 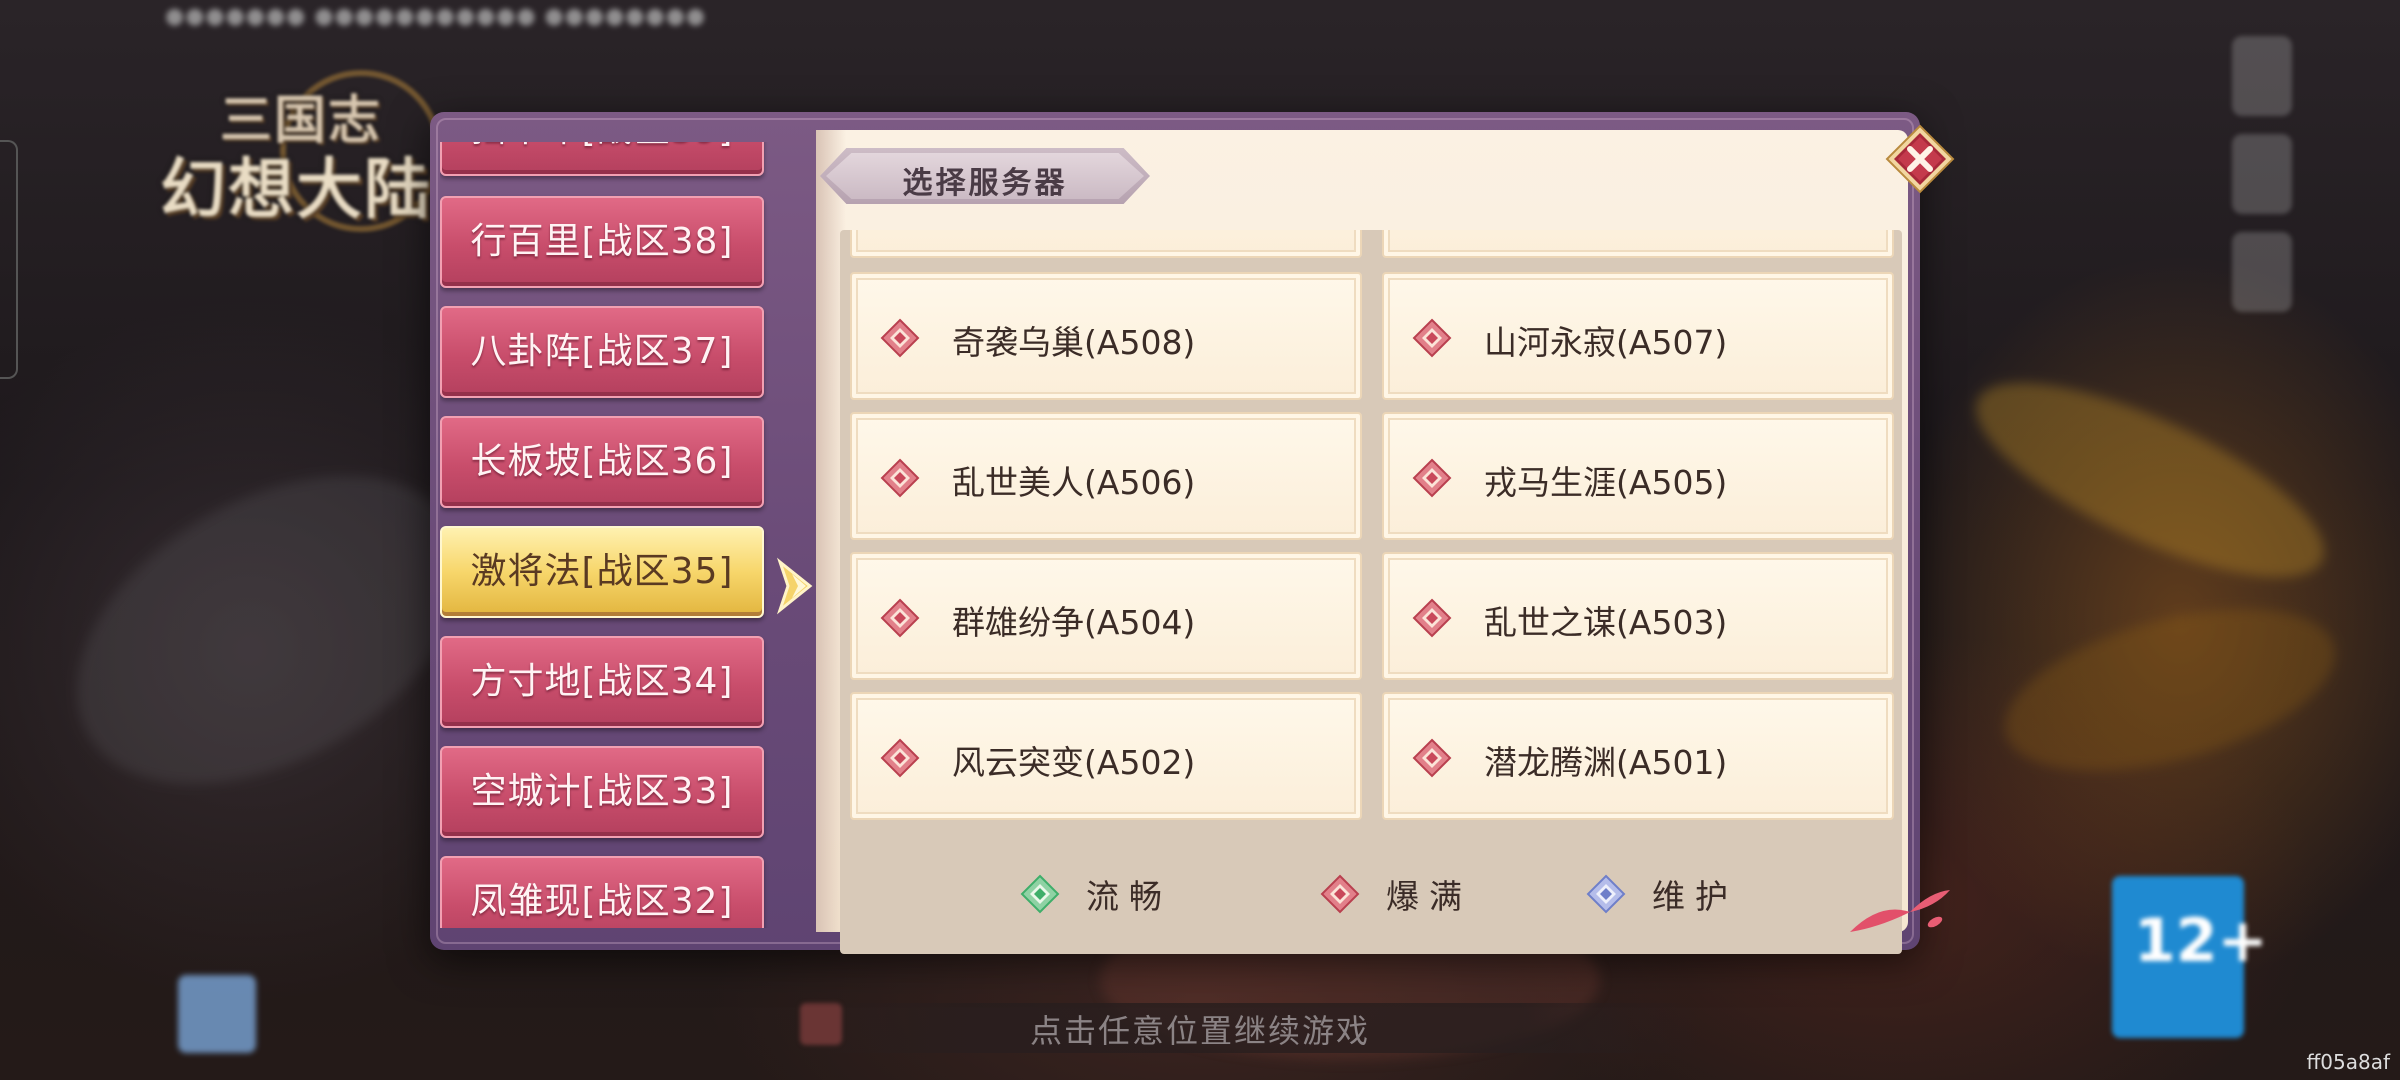 I want to click on zone-tab: 长板坡[战区36], so click(x=602, y=462).